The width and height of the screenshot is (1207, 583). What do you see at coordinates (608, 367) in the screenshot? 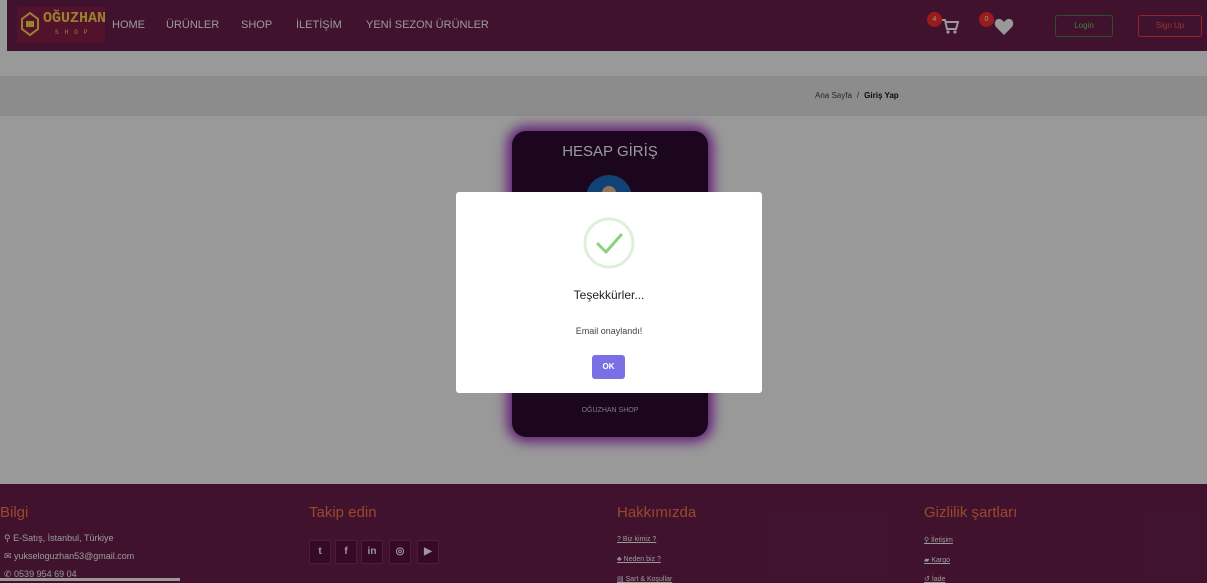
I see `ok-button: OK` at bounding box center [608, 367].